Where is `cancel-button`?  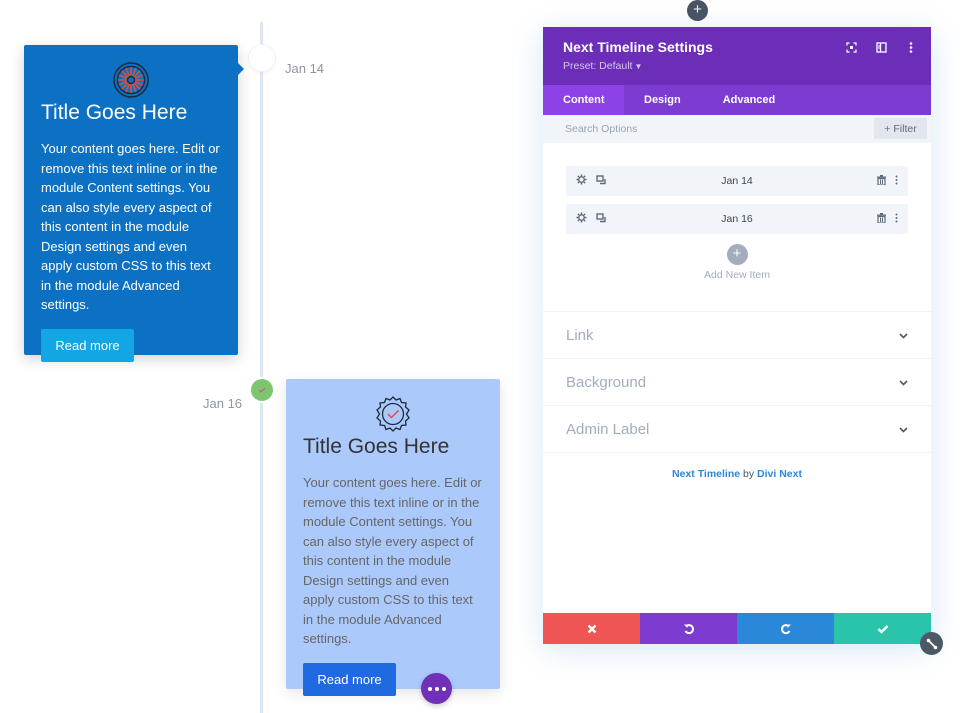
cancel-button is located at coordinates (591, 628).